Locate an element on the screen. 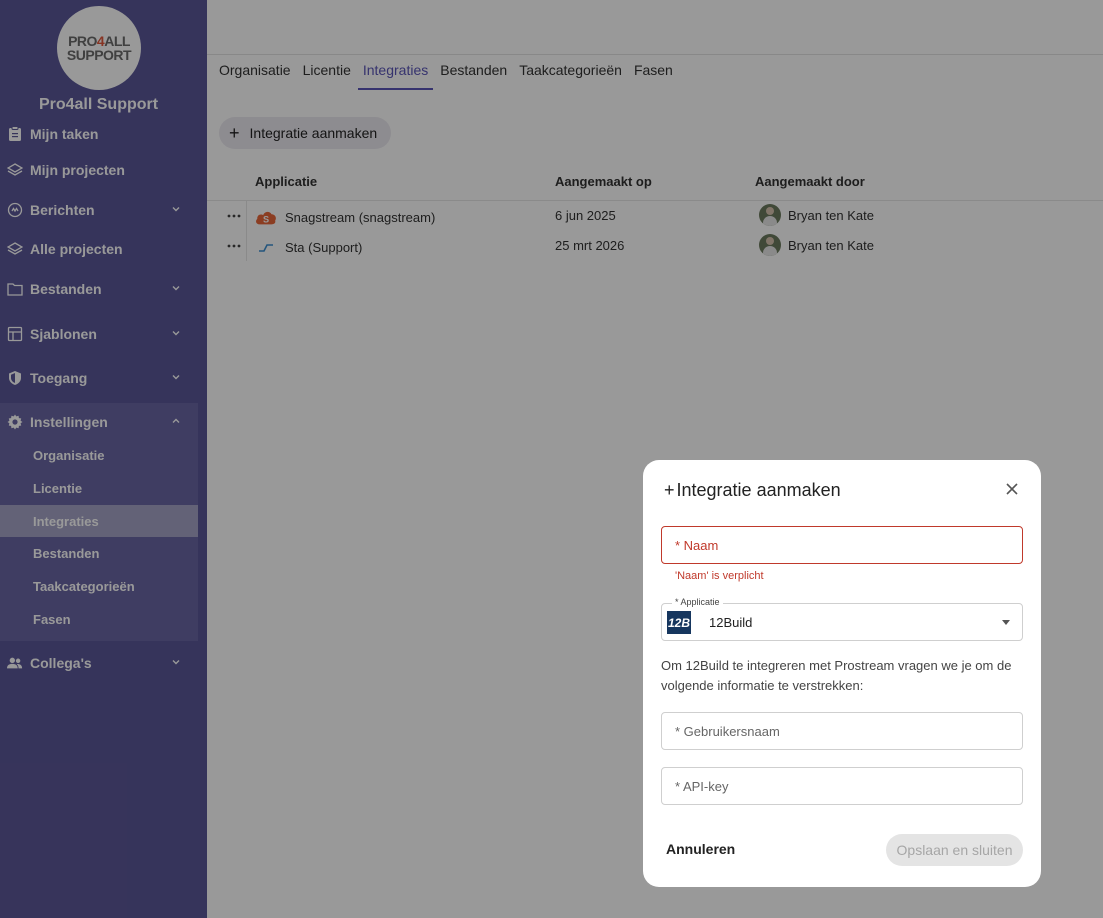 Image resolution: width=1103 pixels, height=918 pixels. application-select-label: * Applicatie is located at coordinates (697, 602).